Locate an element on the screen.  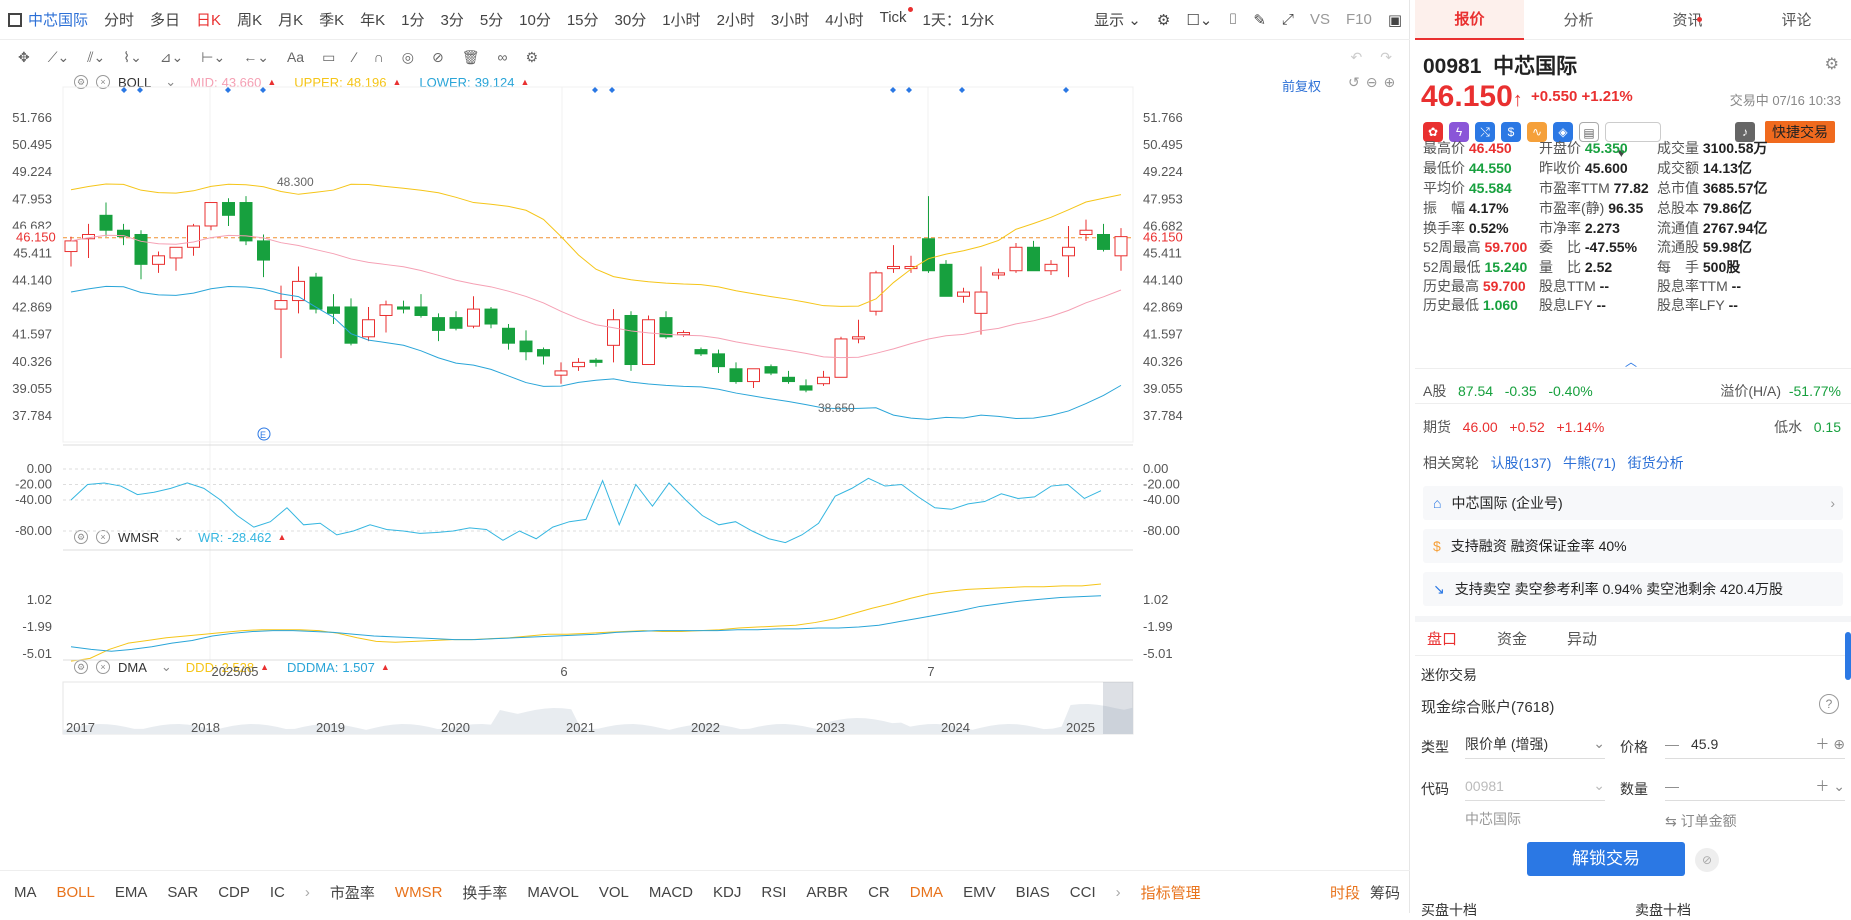
channel-tool-icon: ⫽⌄ is located at coordinates (96, 57).